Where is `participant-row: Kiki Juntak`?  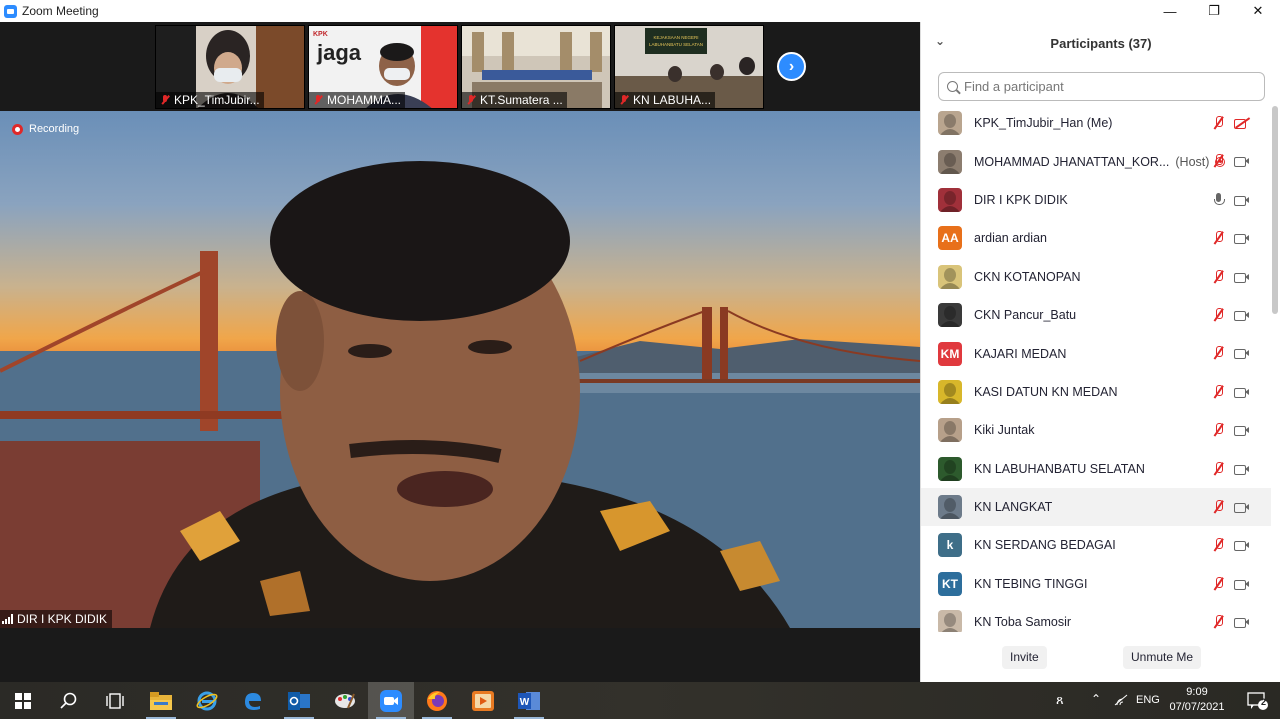
participant-row: Kiki Juntak is located at coordinates (1096, 430).